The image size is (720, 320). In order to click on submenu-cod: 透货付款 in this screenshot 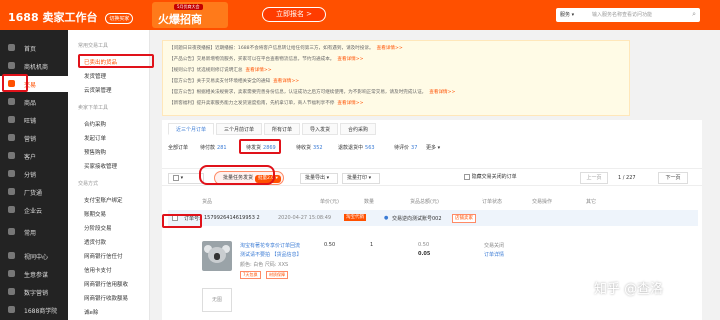, I will do `click(95, 242)`.